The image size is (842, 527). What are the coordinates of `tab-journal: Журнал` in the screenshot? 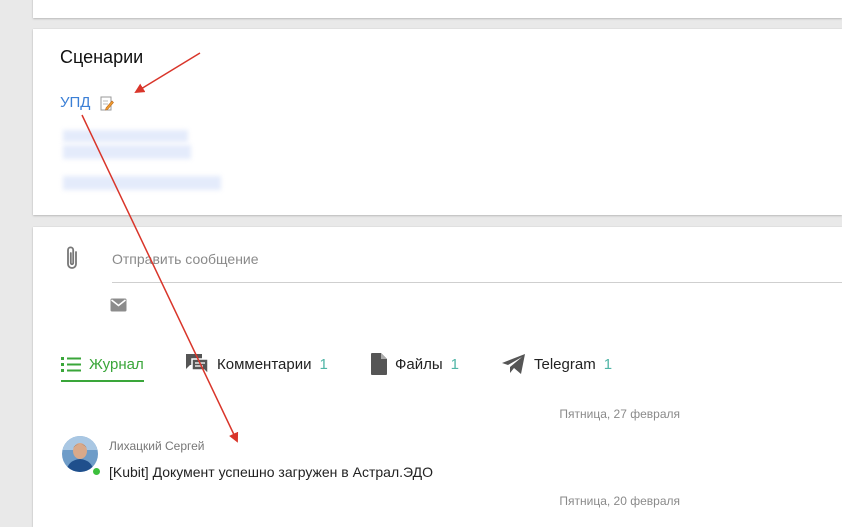 It's located at (102, 366).